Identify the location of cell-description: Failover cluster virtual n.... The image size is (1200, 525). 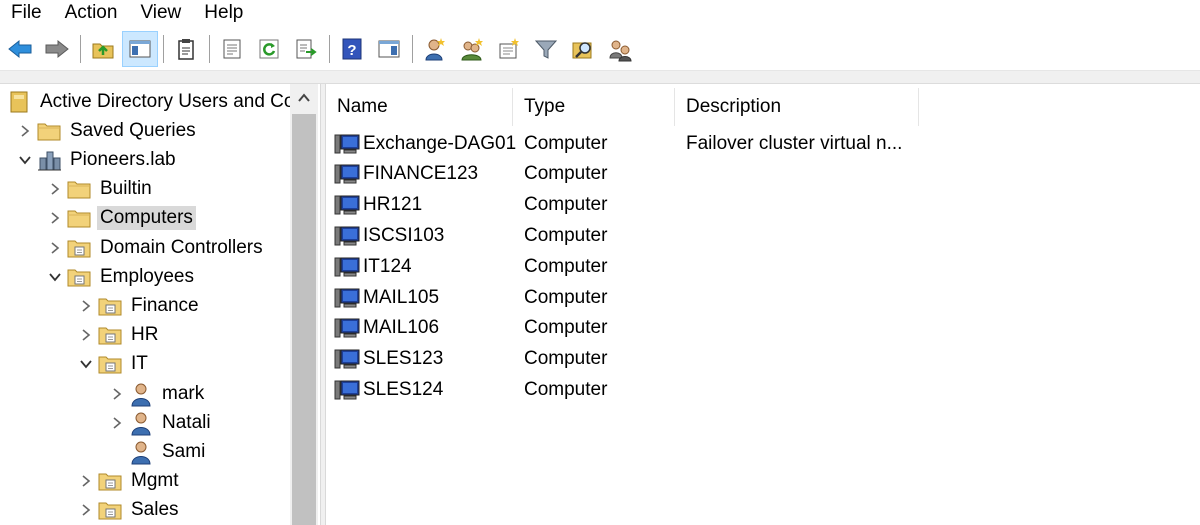
(794, 143).